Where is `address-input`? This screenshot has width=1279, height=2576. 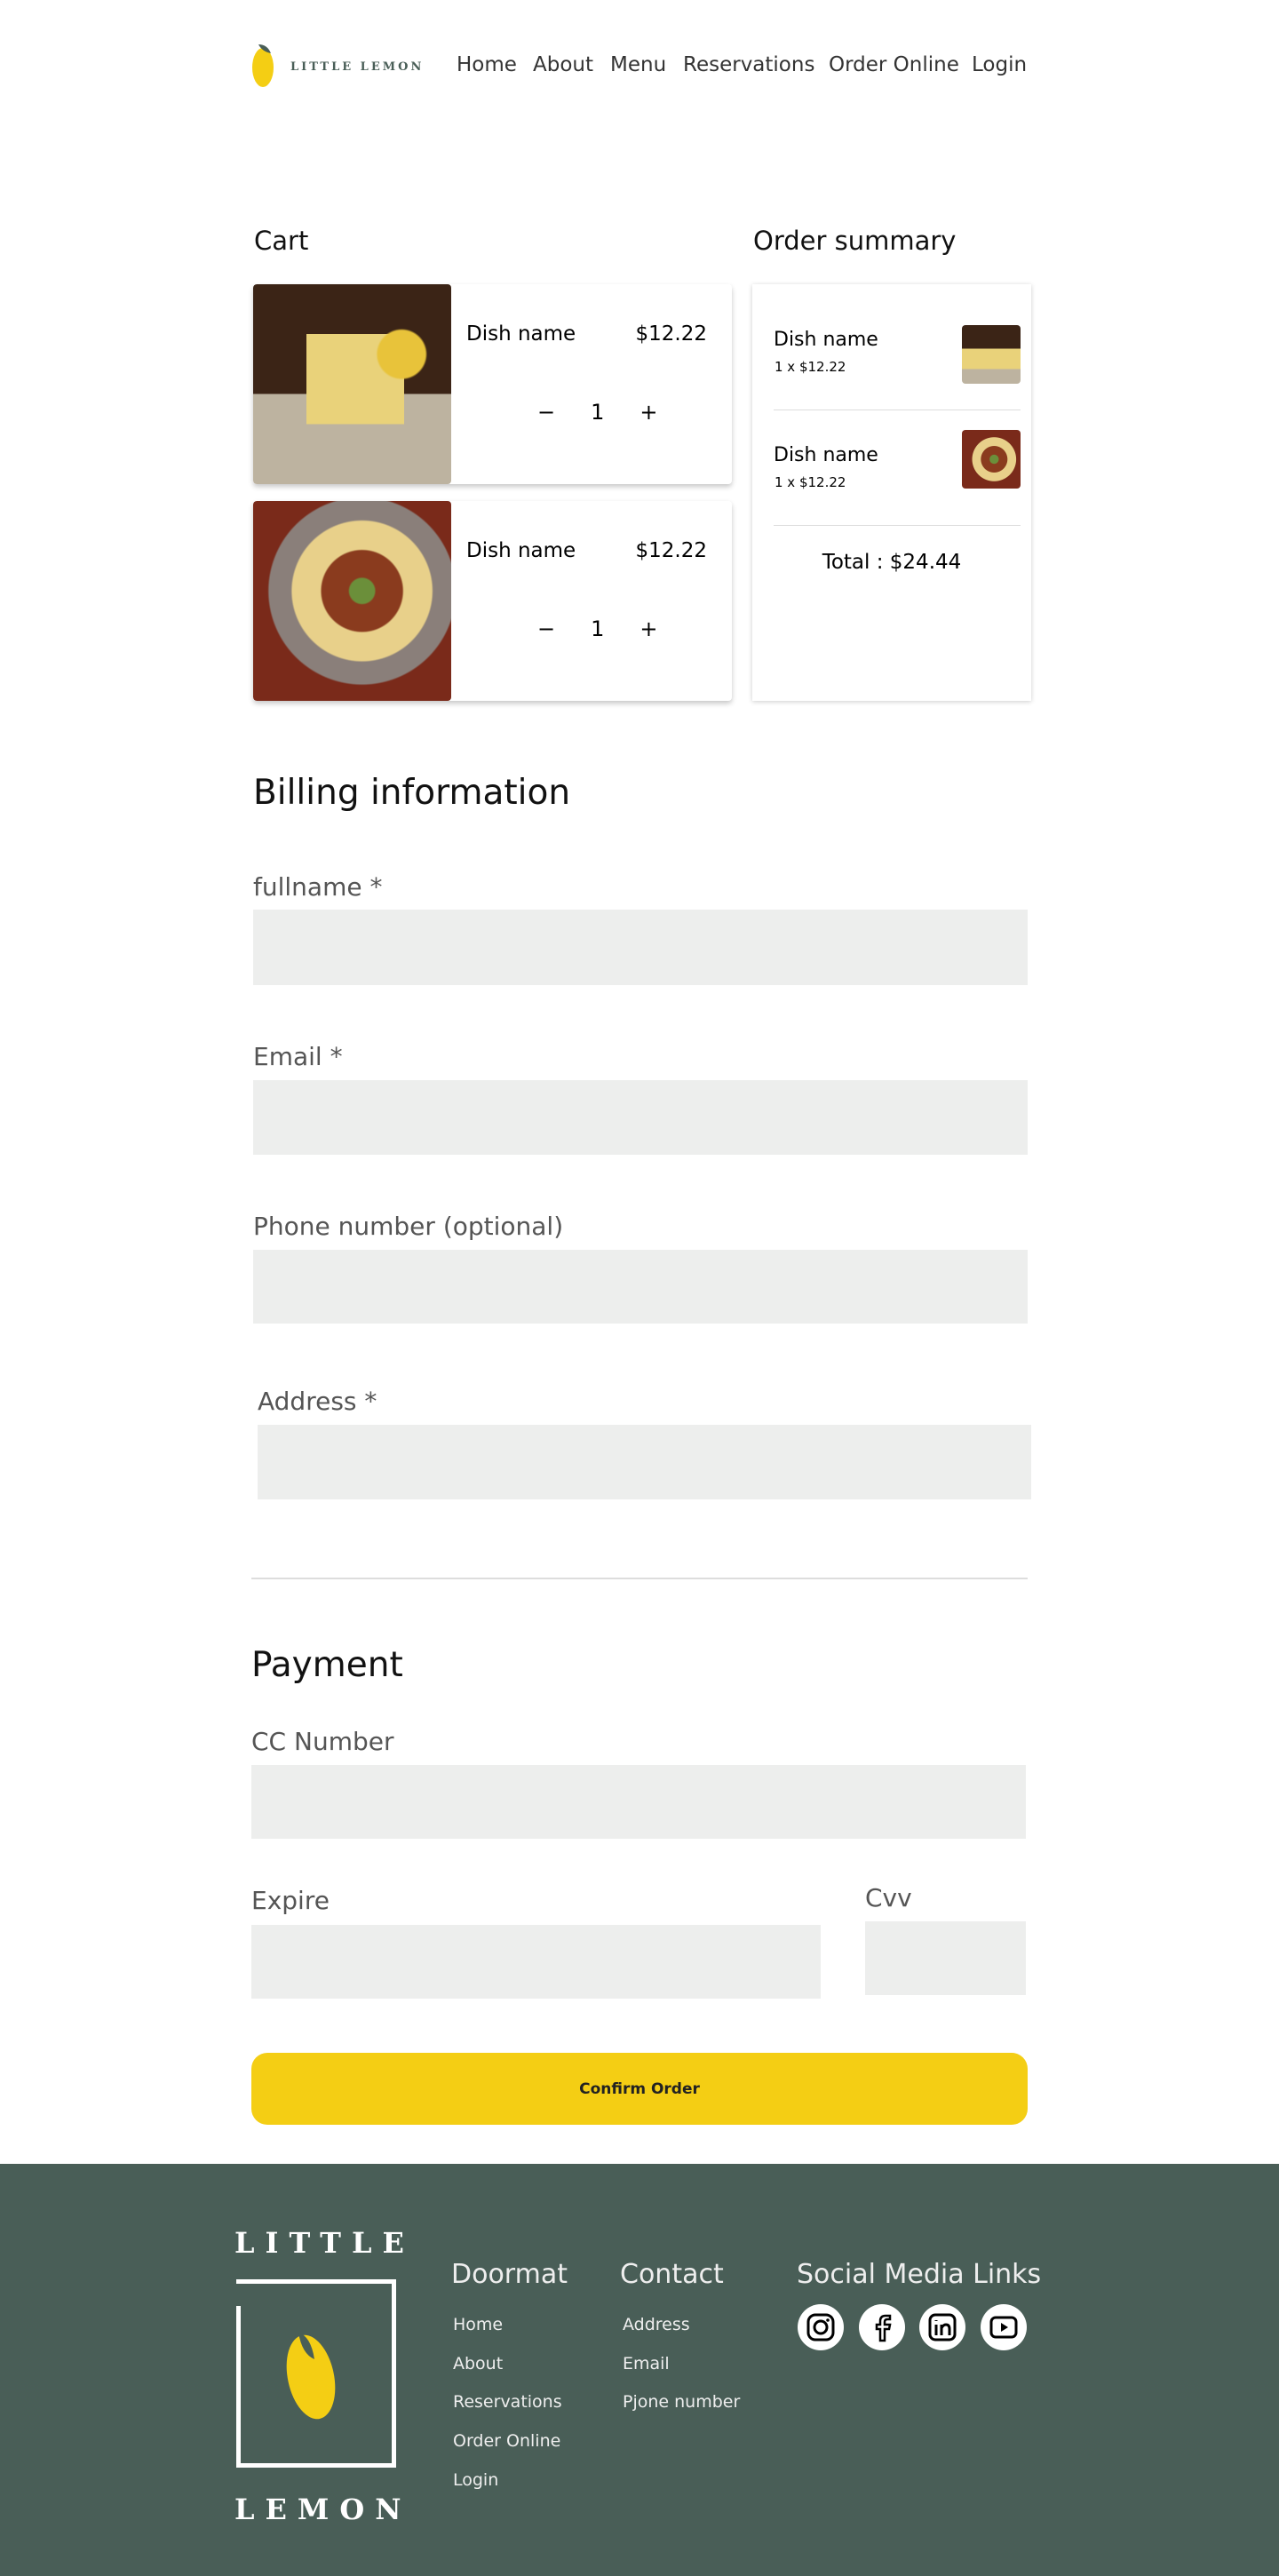
address-input is located at coordinates (644, 1462).